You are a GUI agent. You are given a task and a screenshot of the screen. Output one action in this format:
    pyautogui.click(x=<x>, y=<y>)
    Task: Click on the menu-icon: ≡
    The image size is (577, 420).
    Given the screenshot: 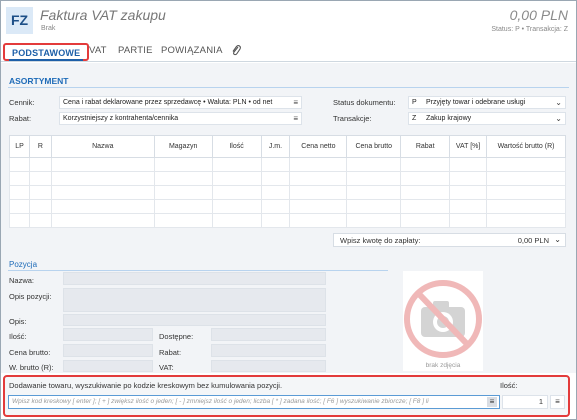 What is the action you would take?
    pyautogui.click(x=492, y=402)
    